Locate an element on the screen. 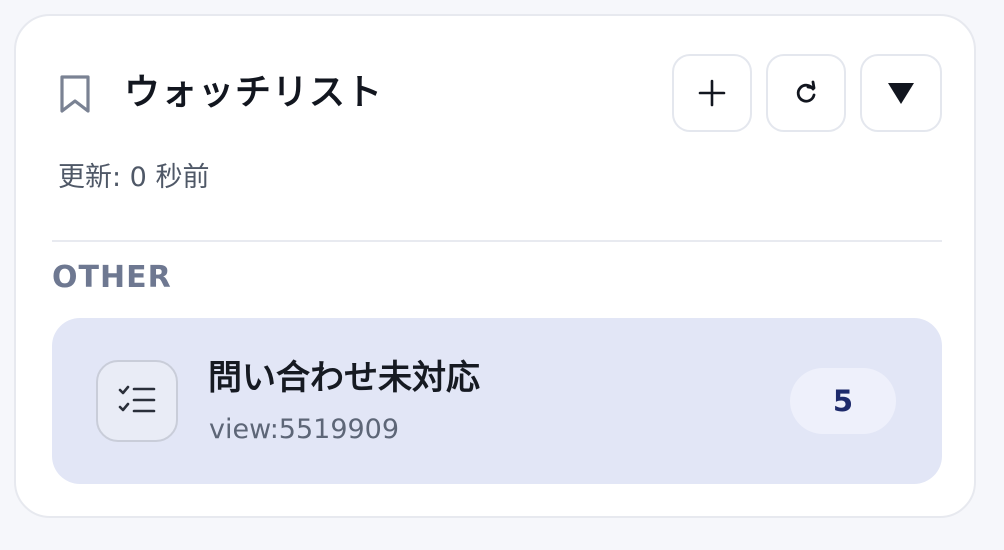  refresh-icon is located at coordinates (806, 93).